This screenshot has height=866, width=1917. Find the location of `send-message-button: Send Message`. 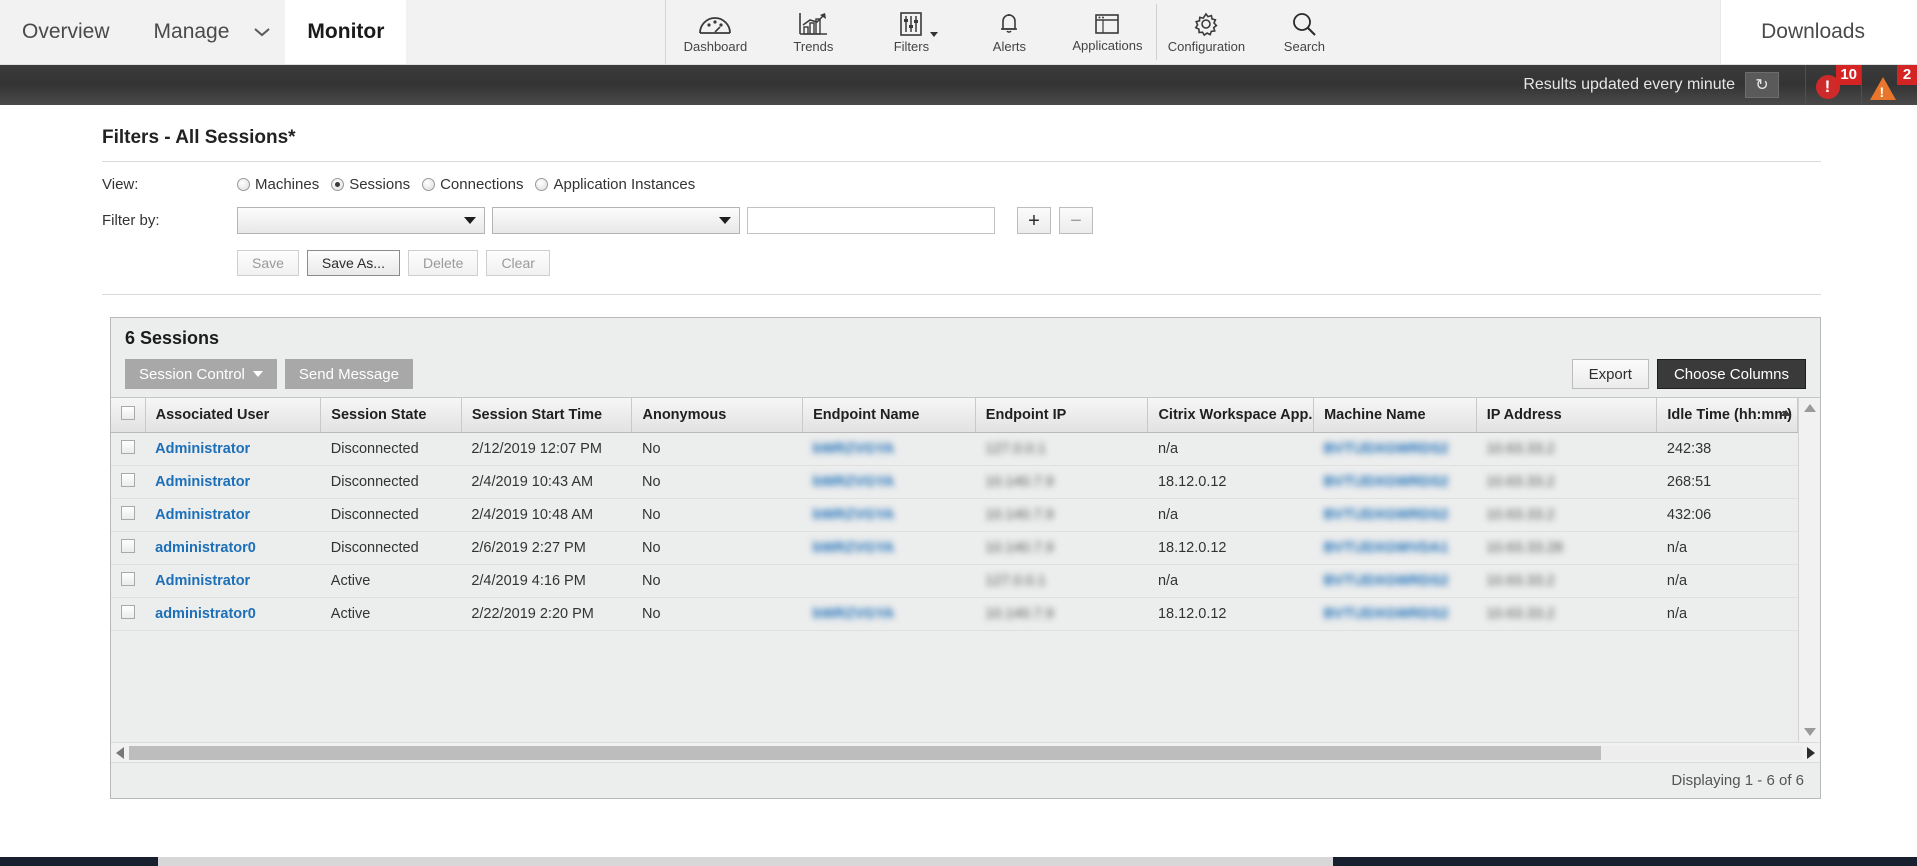

send-message-button: Send Message is located at coordinates (348, 374).